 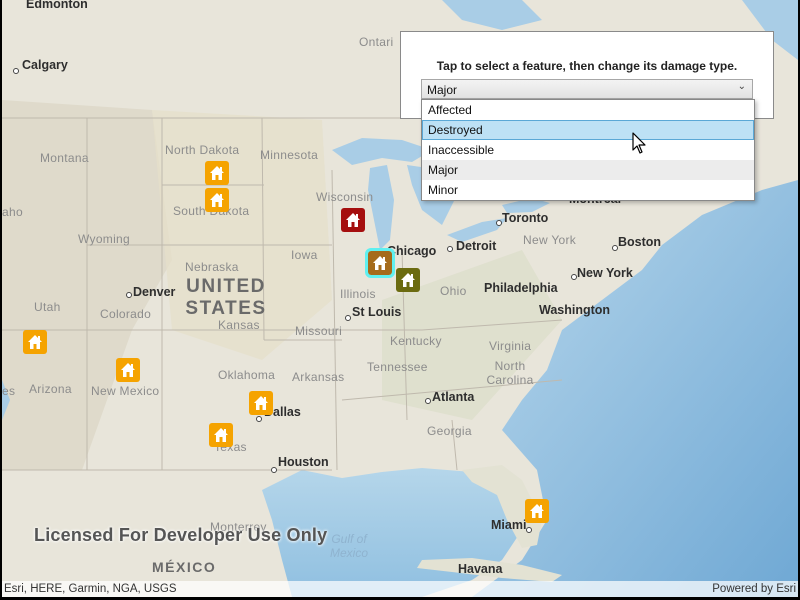 What do you see at coordinates (348, 318) in the screenshot?
I see `city-dot-st-louis` at bounding box center [348, 318].